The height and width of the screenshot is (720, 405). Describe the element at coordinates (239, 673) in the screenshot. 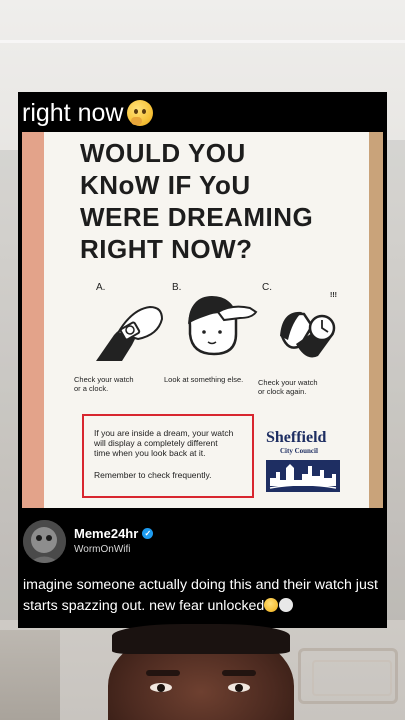

I see `person-right-brow` at that location.